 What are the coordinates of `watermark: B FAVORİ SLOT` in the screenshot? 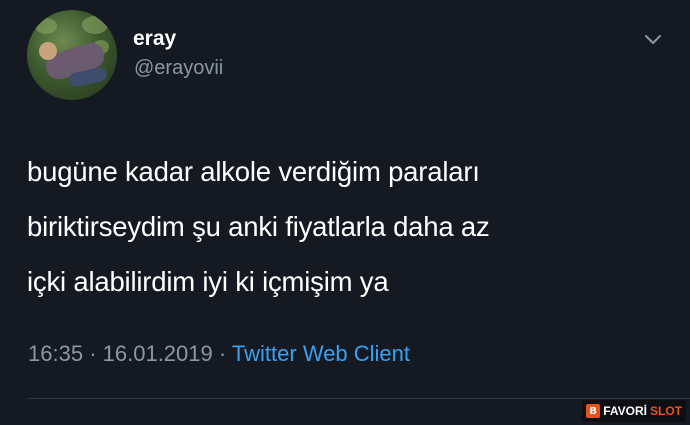 It's located at (634, 411).